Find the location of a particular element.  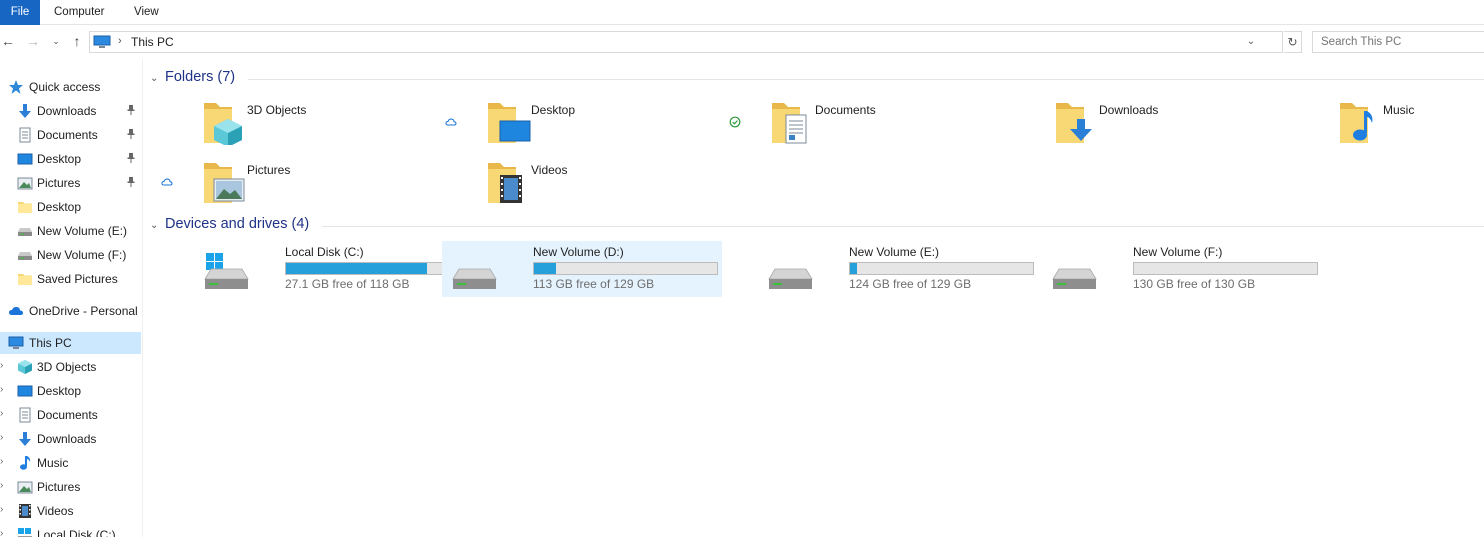

sidebar-item-quick-2: Desktop is located at coordinates (70, 159).